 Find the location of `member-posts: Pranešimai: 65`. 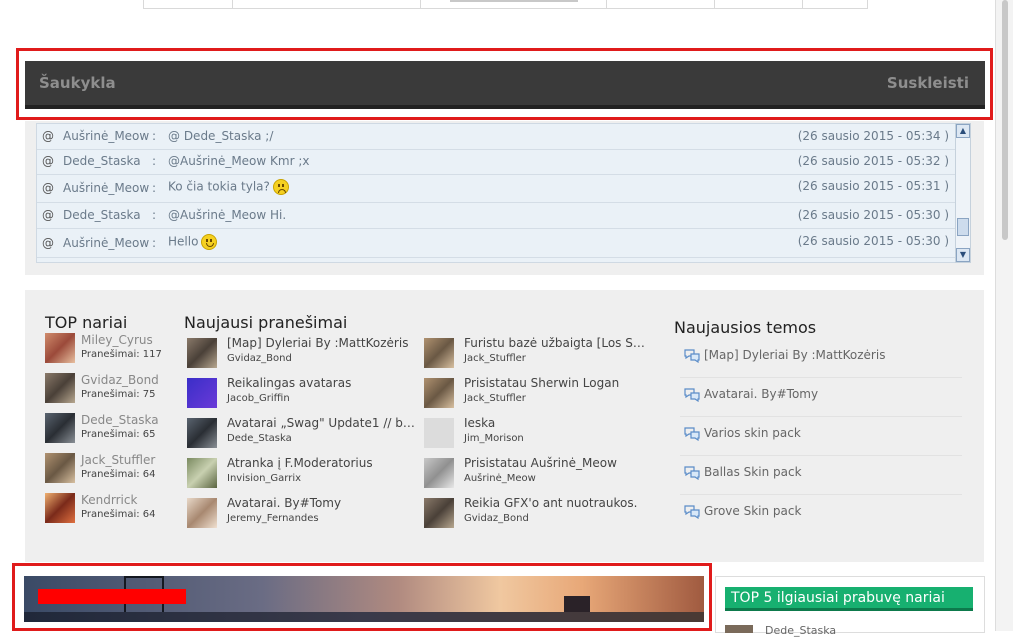

member-posts: Pranešimai: 65 is located at coordinates (118, 434).